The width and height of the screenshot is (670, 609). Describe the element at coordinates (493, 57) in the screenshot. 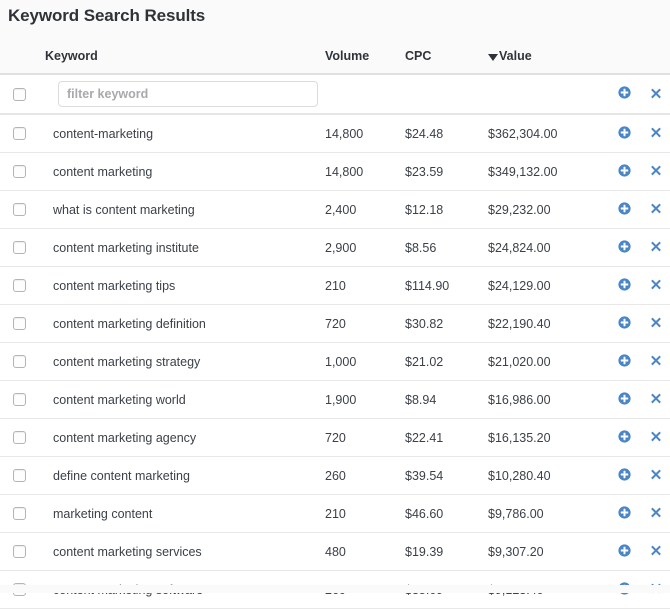

I see `caret-down-icon` at that location.